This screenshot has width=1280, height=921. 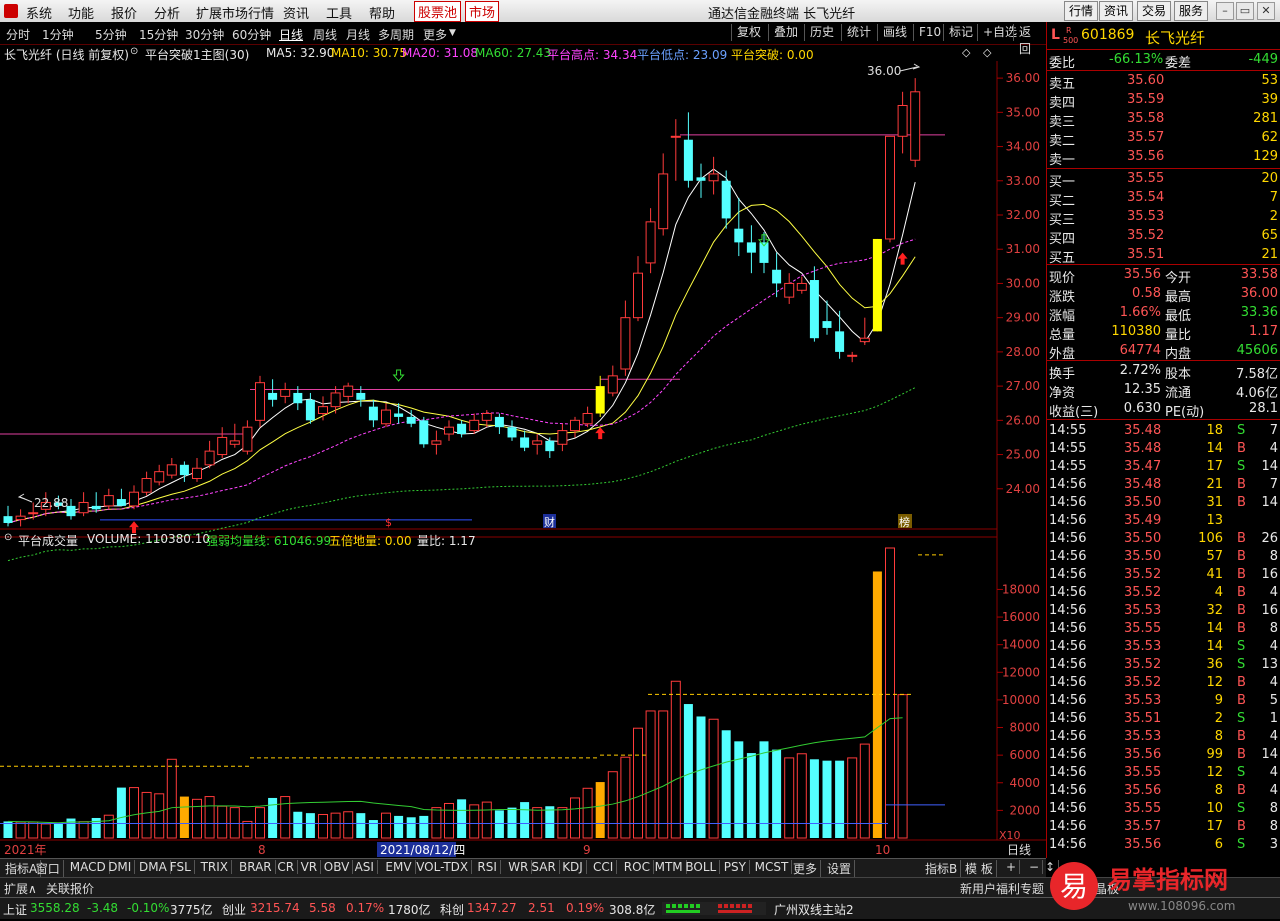 I want to click on indicator-tab: EMV, so click(x=399, y=867).